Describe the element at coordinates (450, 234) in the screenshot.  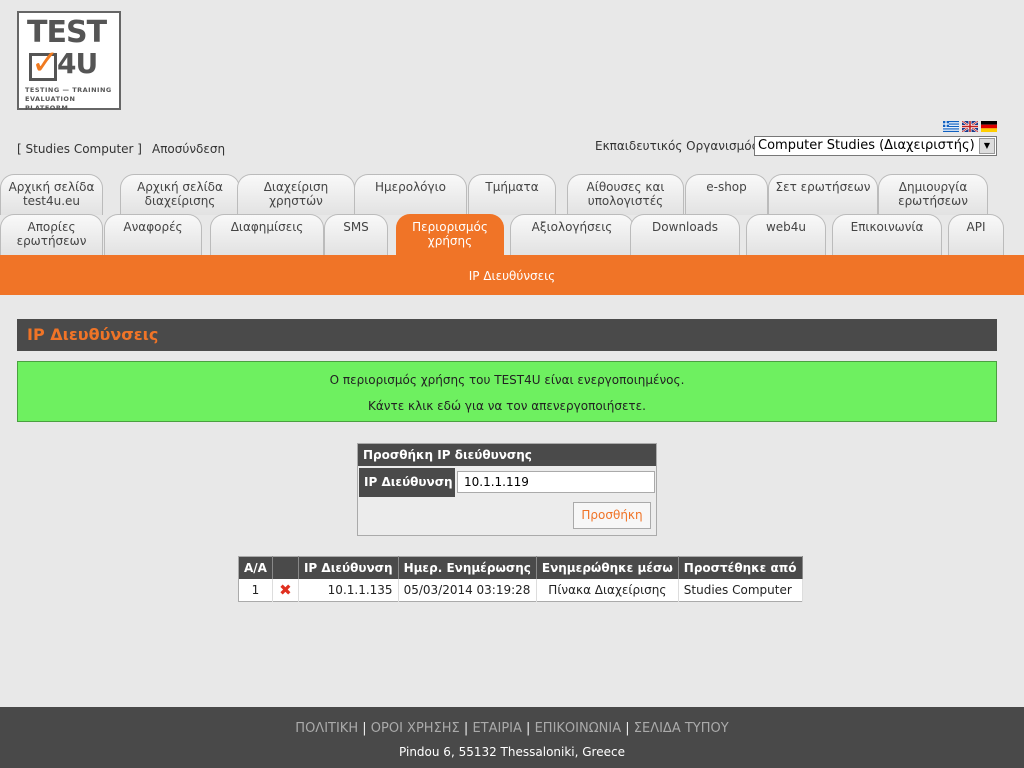
I see `tab-usage-restriction: Περιορισμός χρήσης` at that location.